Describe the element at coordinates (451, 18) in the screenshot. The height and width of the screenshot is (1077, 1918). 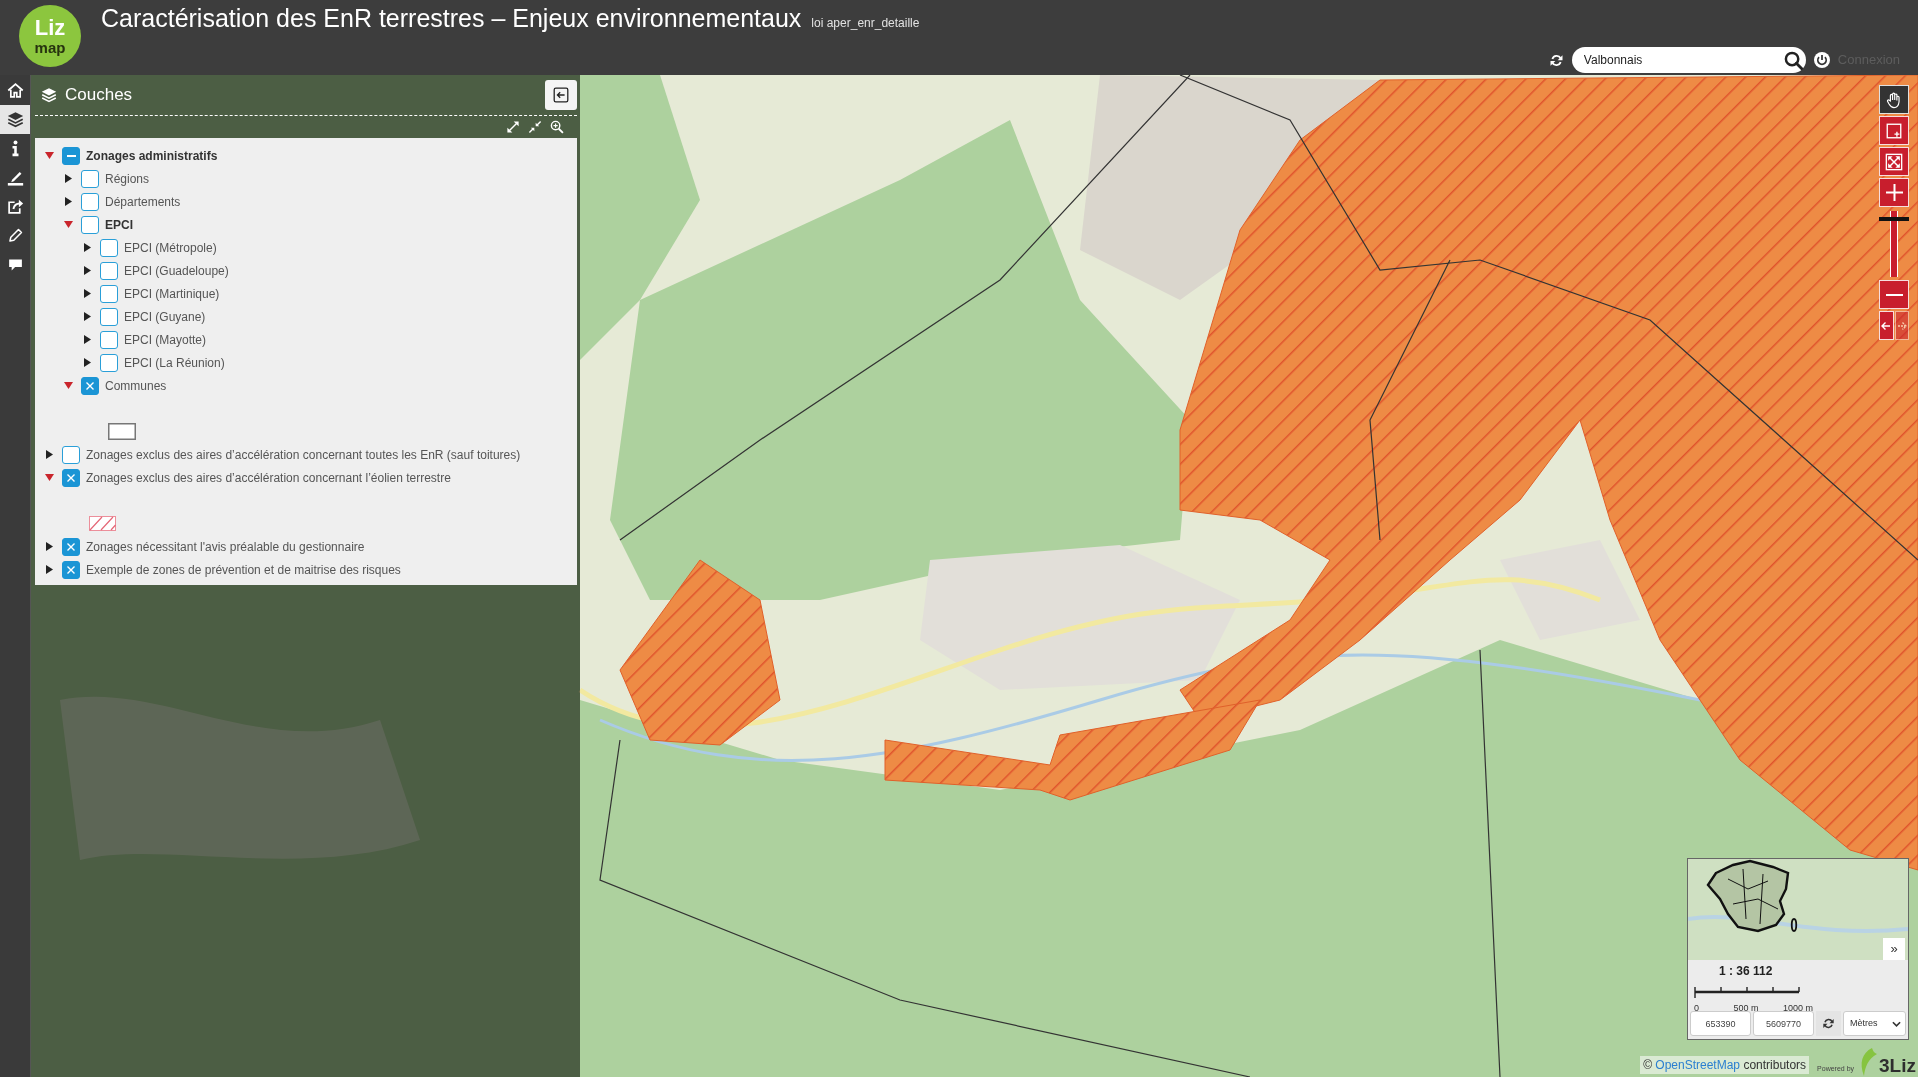
I see `app-title: Caractérisation des EnR terrestres – Enjeux environnementaux` at that location.